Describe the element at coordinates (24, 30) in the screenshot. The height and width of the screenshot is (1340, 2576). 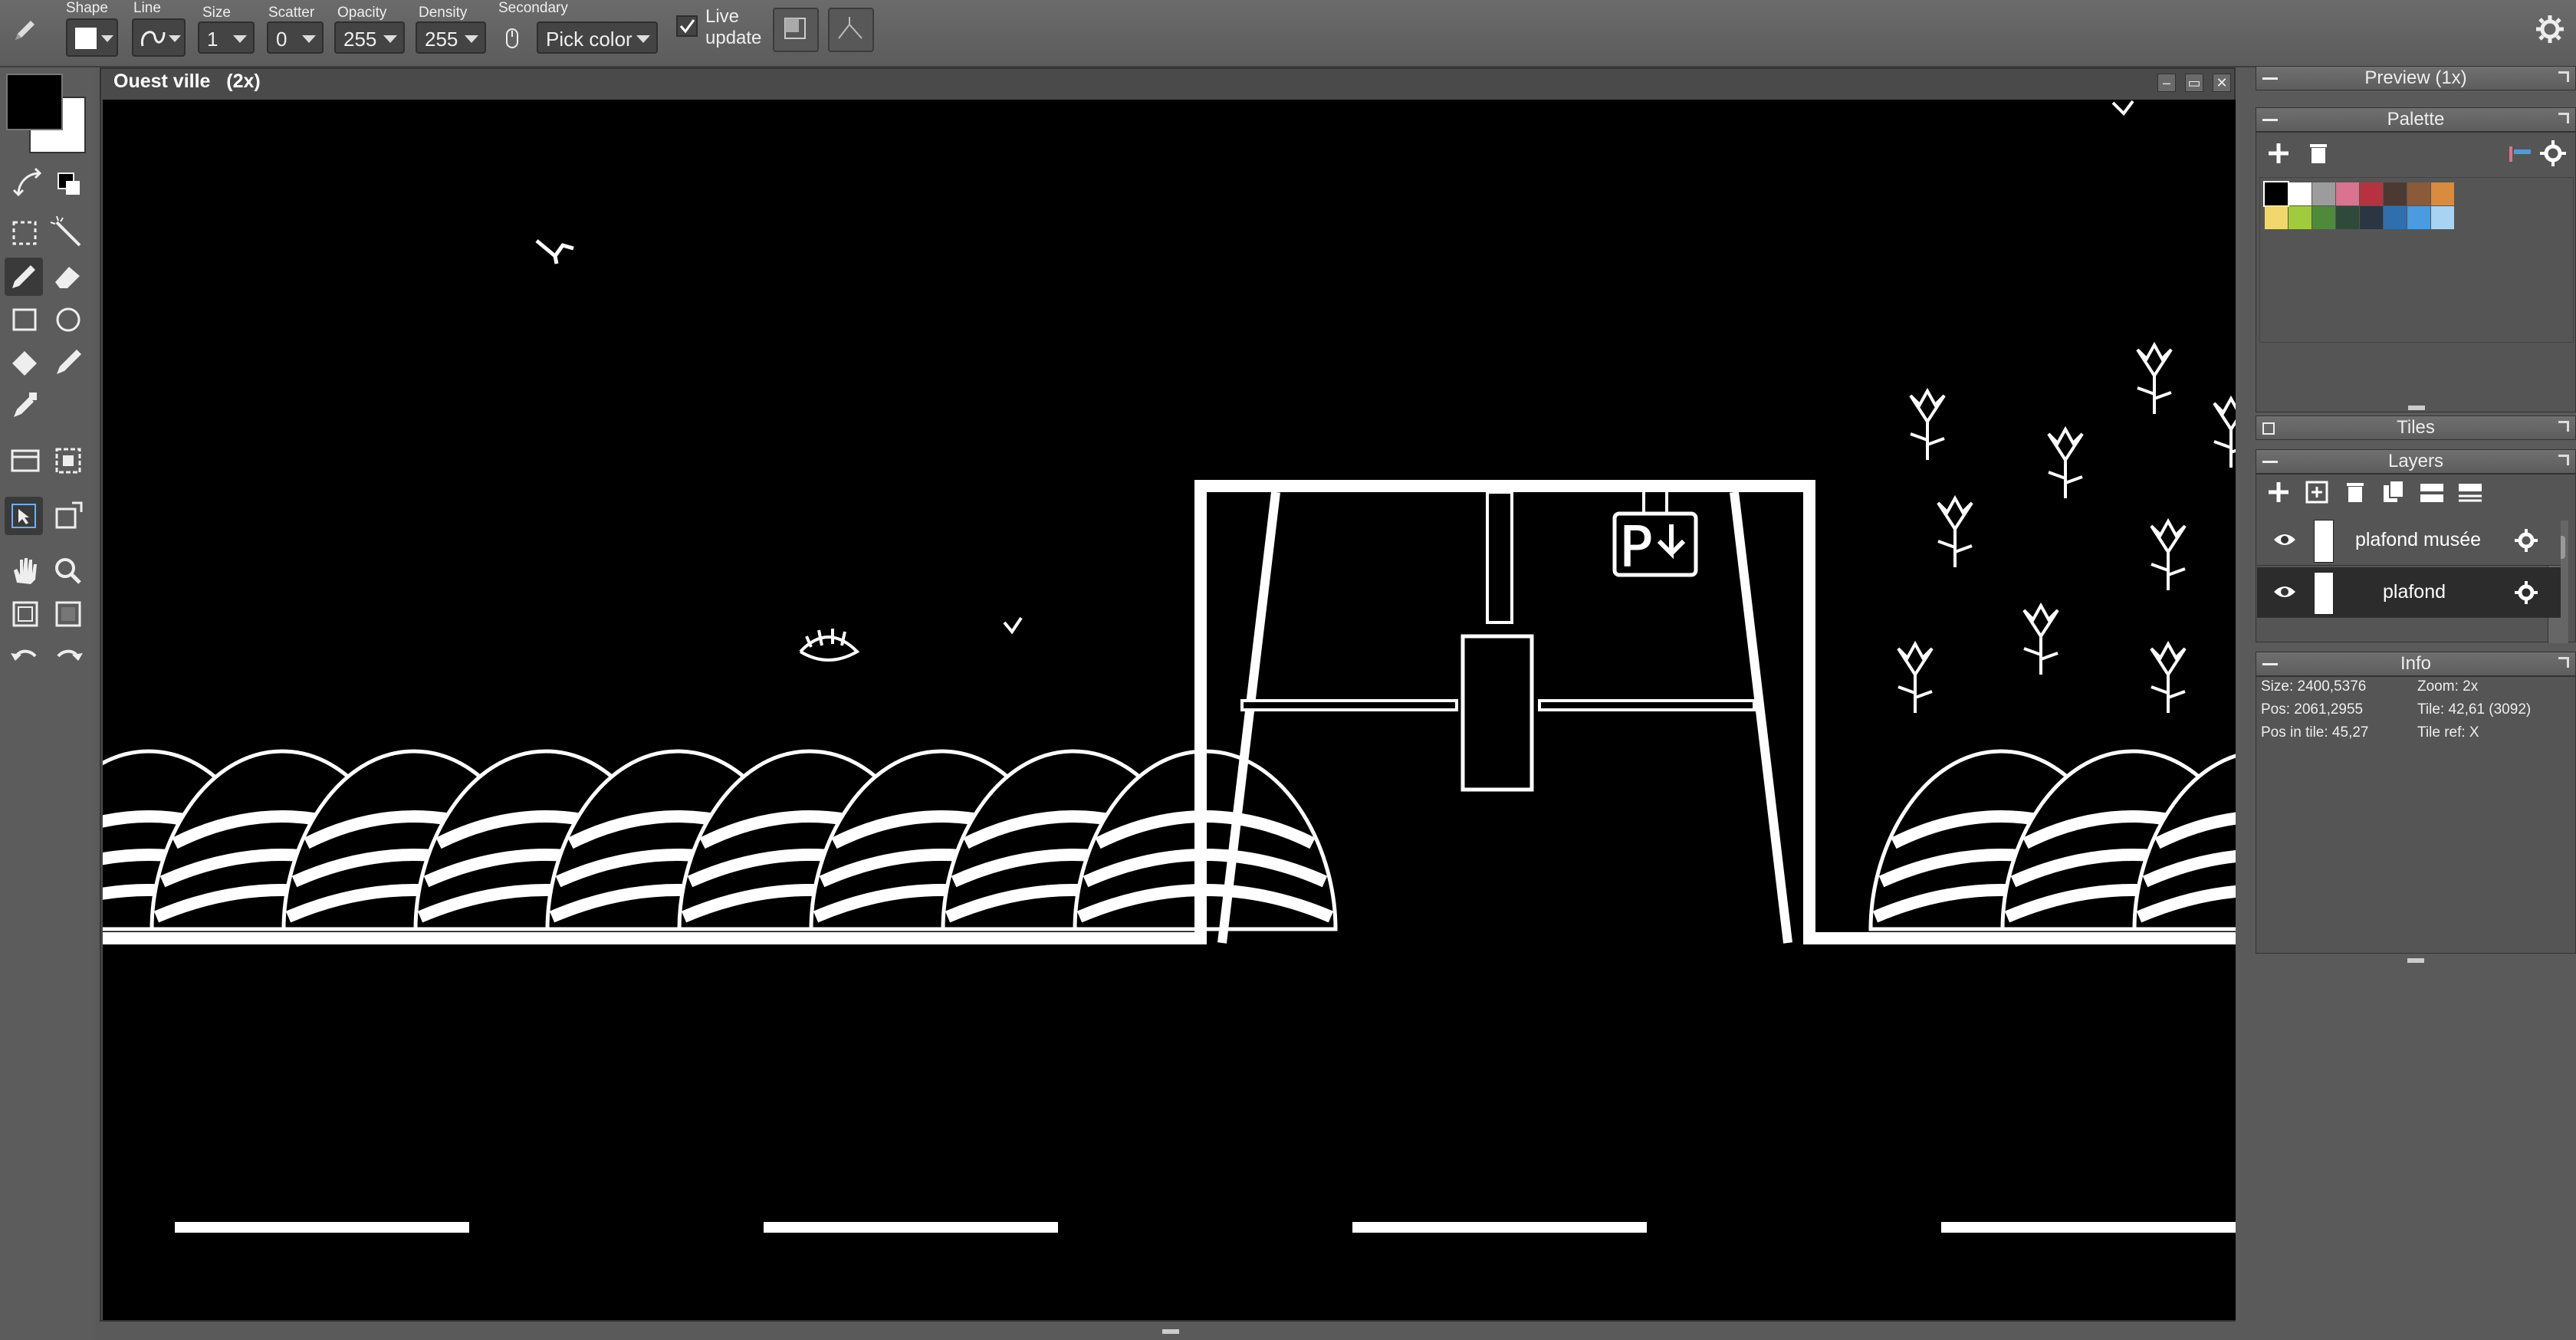
I see `pencil-tool-icon` at that location.